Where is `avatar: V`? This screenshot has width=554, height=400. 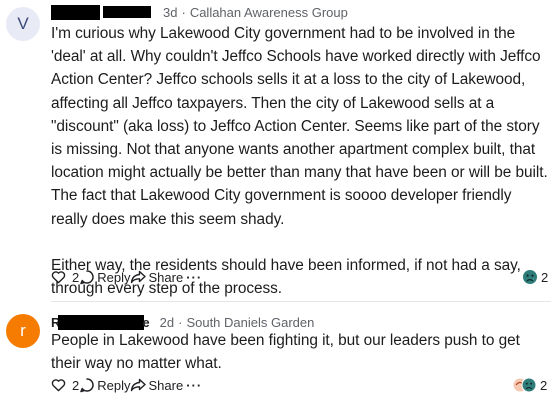 avatar: V is located at coordinates (23, 24).